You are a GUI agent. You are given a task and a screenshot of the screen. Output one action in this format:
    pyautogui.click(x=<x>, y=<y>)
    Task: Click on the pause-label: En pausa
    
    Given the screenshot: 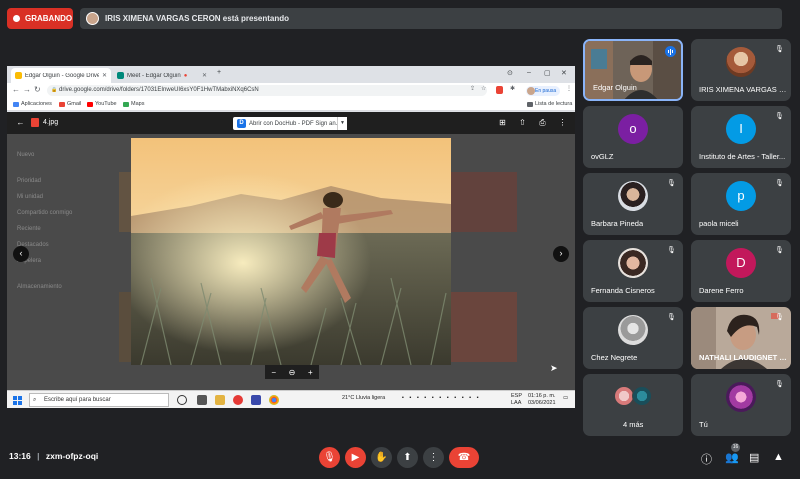 What is the action you would take?
    pyautogui.click(x=546, y=91)
    